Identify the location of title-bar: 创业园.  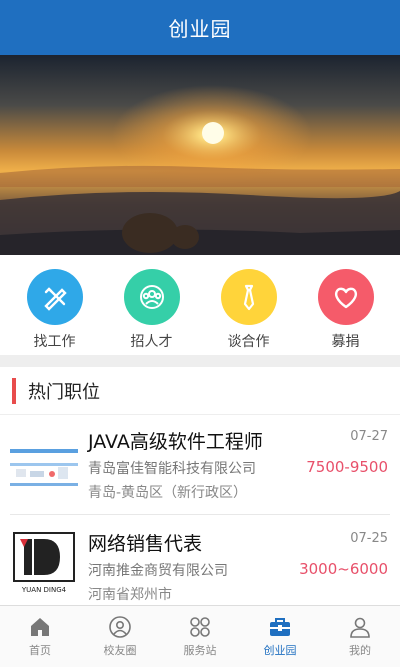
(200, 27).